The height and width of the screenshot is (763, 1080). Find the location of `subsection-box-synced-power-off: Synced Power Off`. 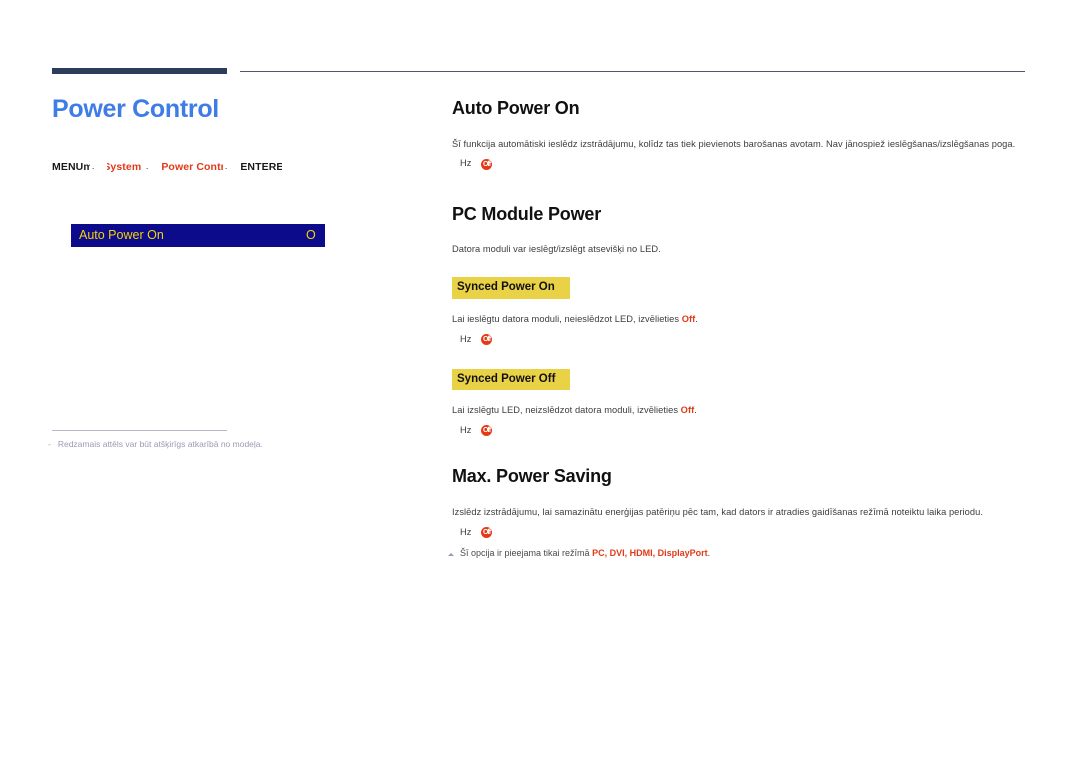

subsection-box-synced-power-off: Synced Power Off is located at coordinates (511, 379).